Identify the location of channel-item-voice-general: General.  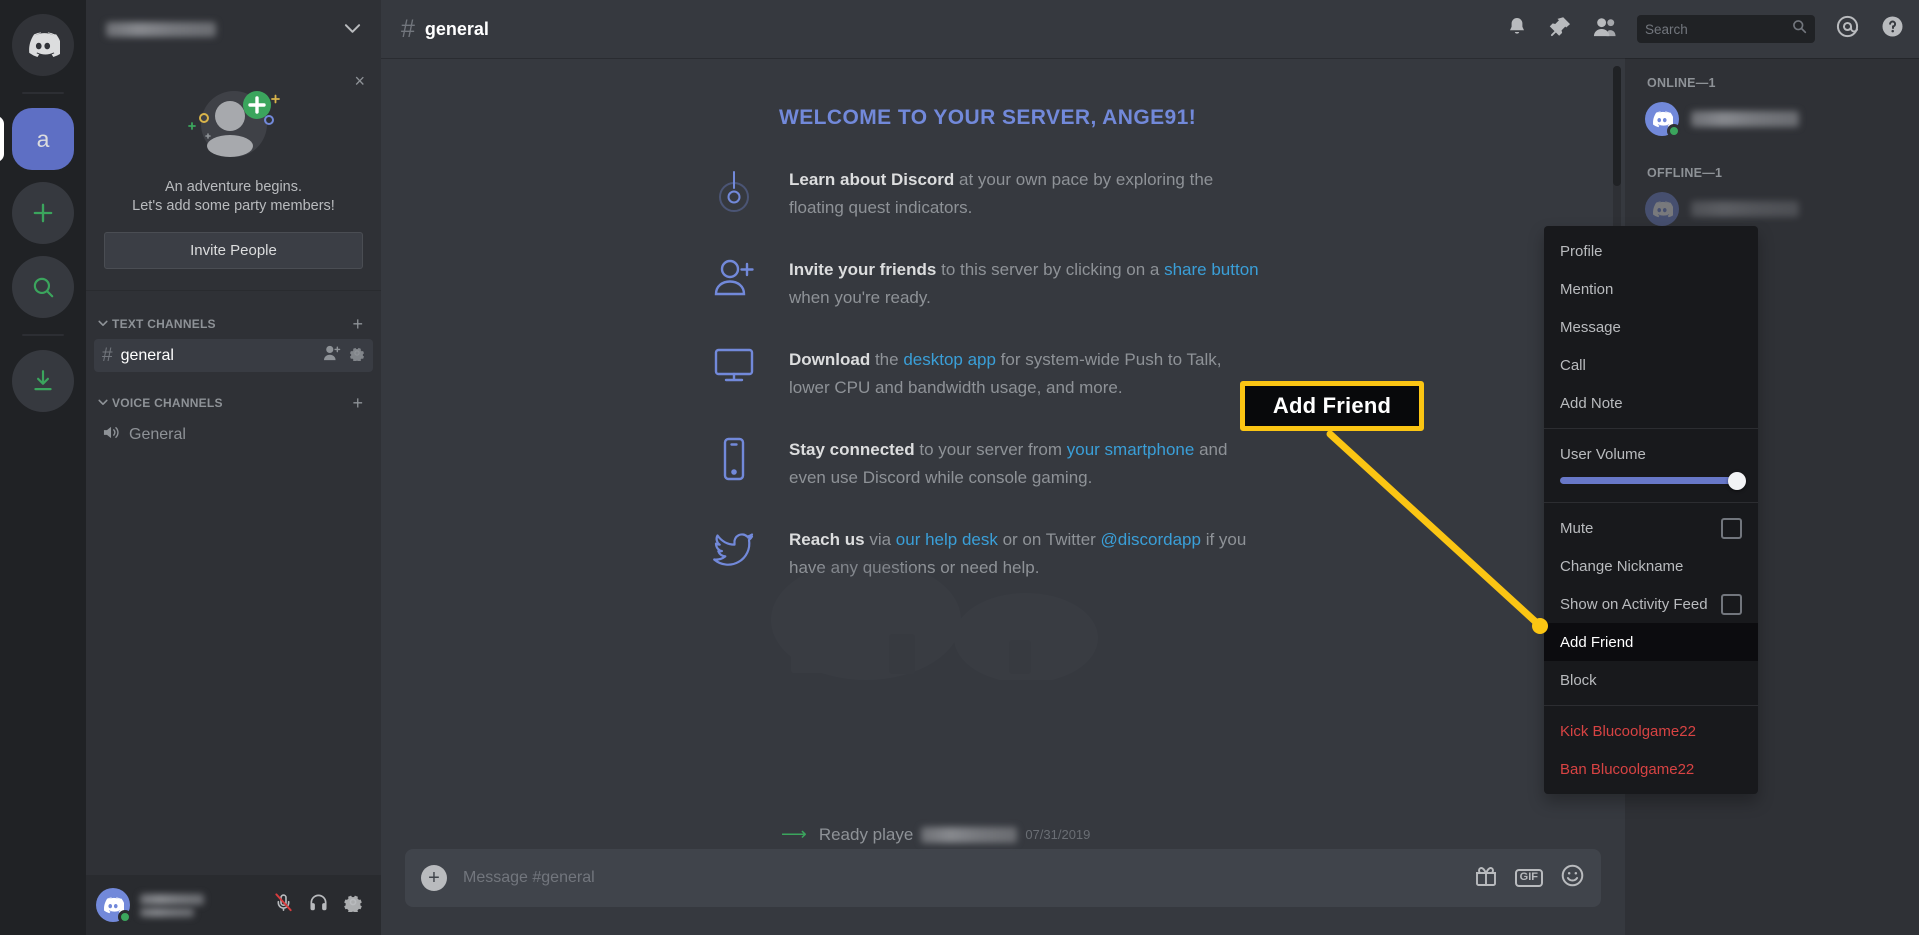
(233, 434).